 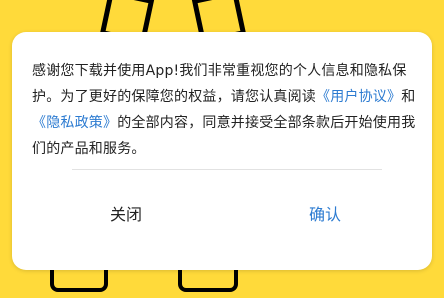 What do you see at coordinates (358, 97) in the screenshot?
I see `user-agreement-link: 《用户协议》` at bounding box center [358, 97].